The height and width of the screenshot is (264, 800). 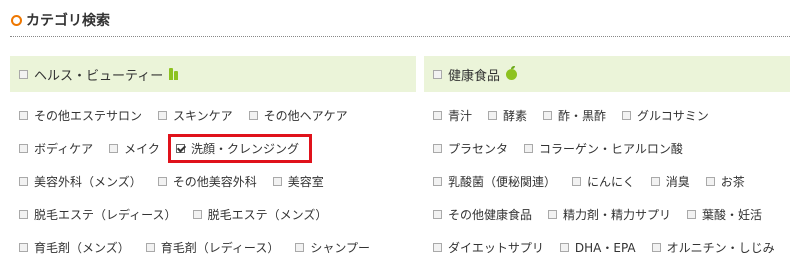 I want to click on subcategory-label: 消臭, so click(x=677, y=182).